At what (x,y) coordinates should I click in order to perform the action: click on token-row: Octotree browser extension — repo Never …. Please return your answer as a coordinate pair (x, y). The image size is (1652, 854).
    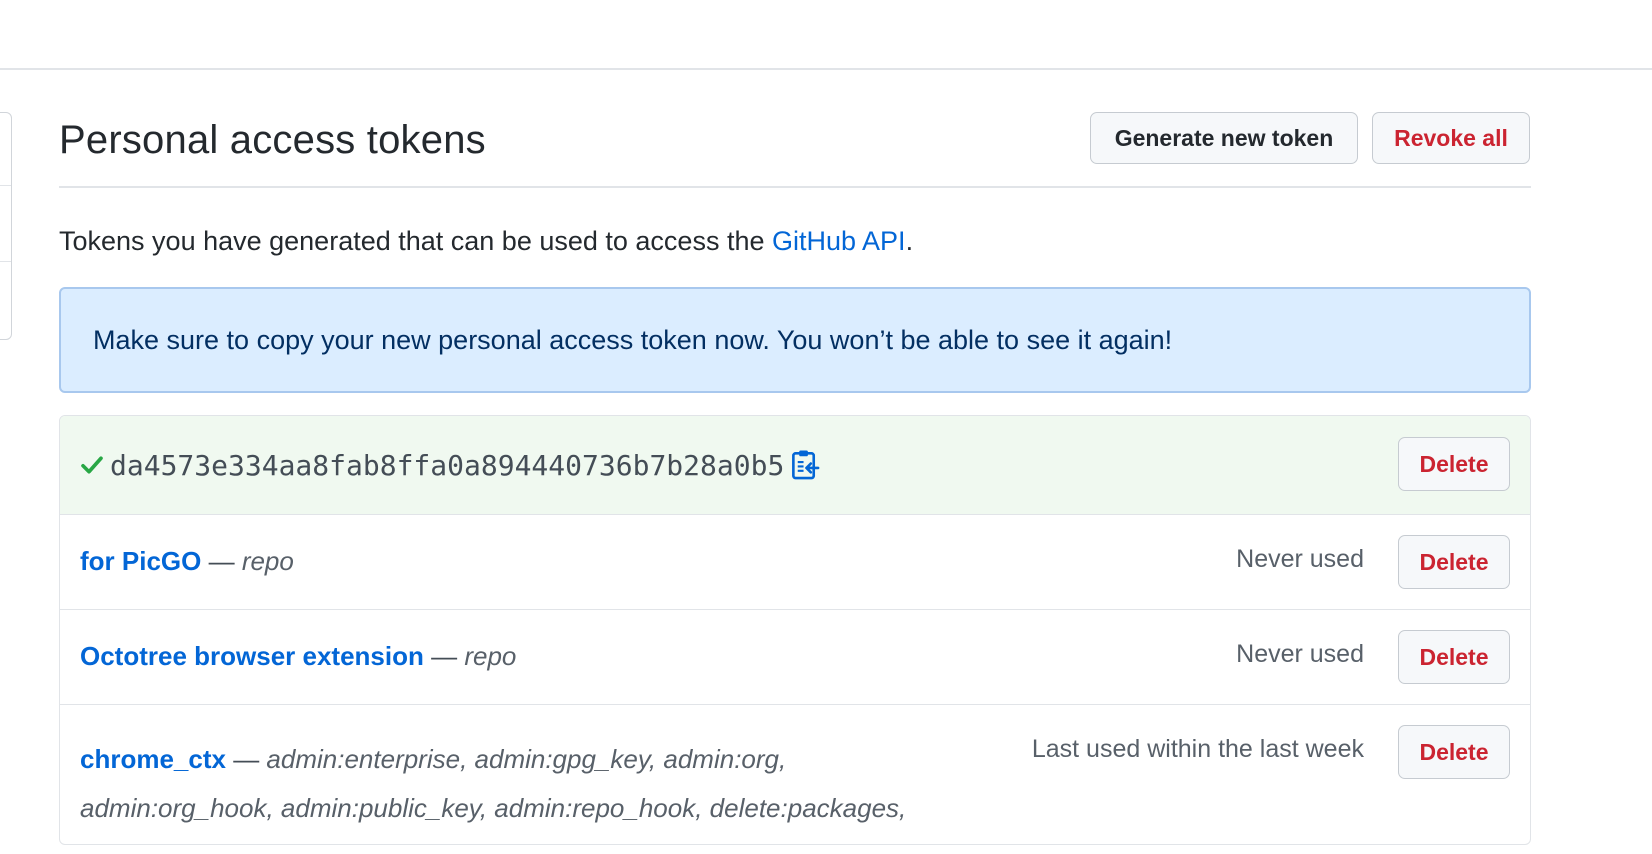
    Looking at the image, I should click on (795, 656).